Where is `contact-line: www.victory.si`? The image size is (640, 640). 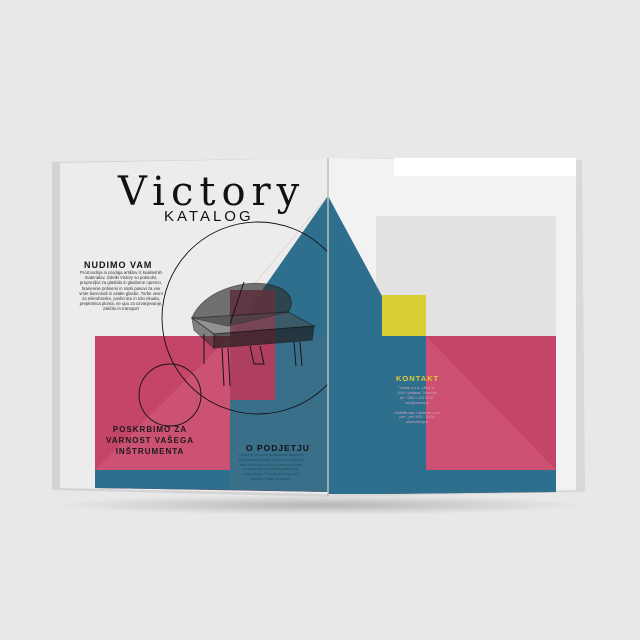
contact-line: www.victory.si is located at coordinates (417, 422).